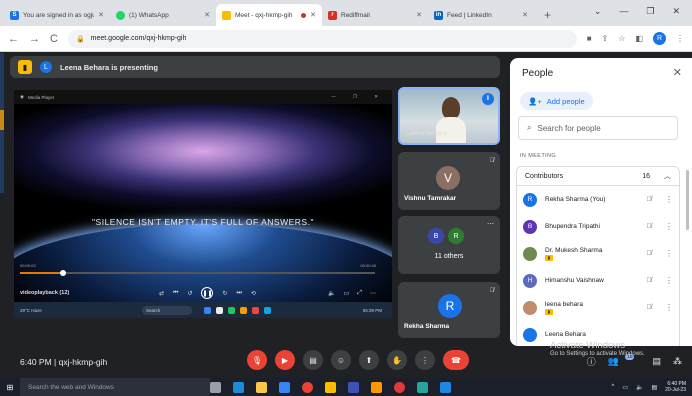 Image resolution: width=692 pixels, height=396 pixels. Describe the element at coordinates (598, 199) in the screenshot. I see `list-item: R Rekha Sharma (You) 🎙̸ ⋮` at that location.